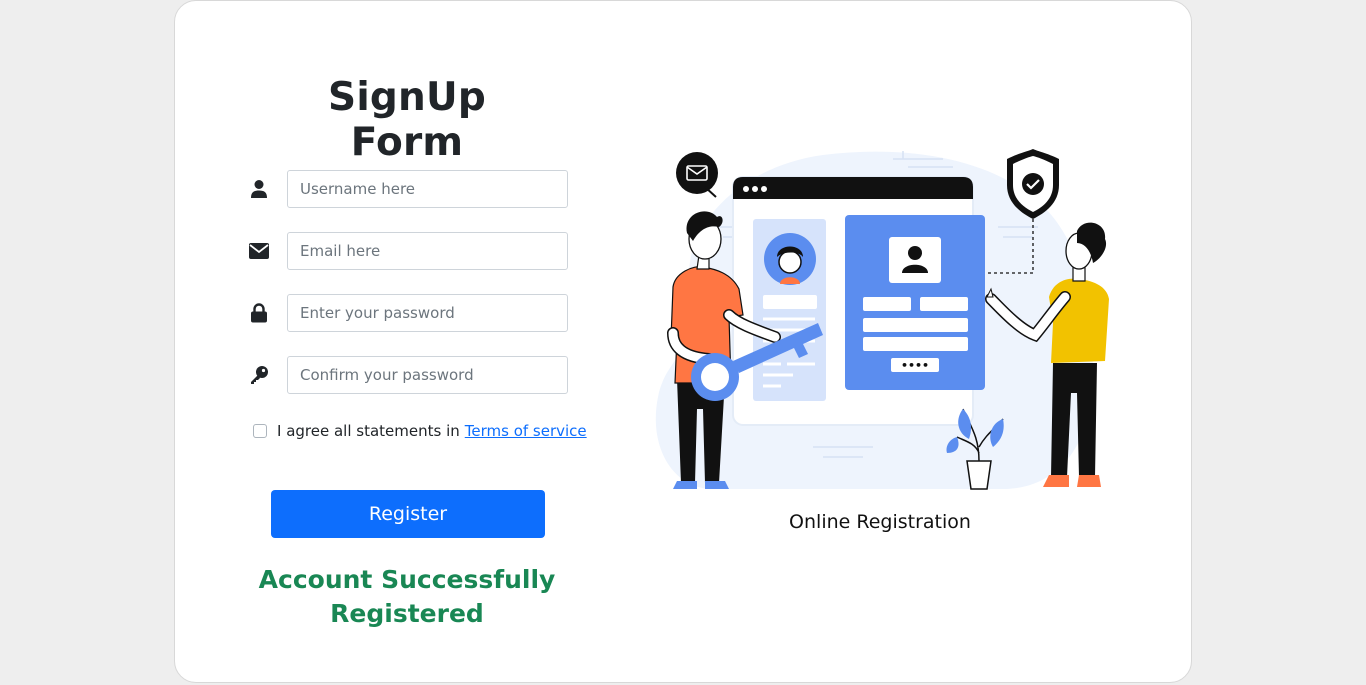  What do you see at coordinates (407, 120) in the screenshot?
I see `page-title: SignUp Form` at bounding box center [407, 120].